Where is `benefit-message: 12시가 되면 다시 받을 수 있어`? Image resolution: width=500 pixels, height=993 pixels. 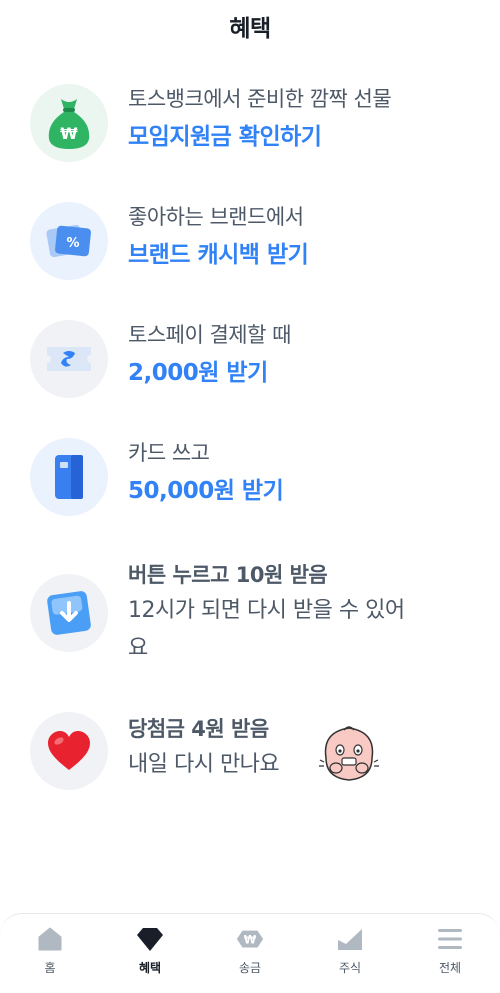 benefit-message: 12시가 되면 다시 받을 수 있어 is located at coordinates (266, 610).